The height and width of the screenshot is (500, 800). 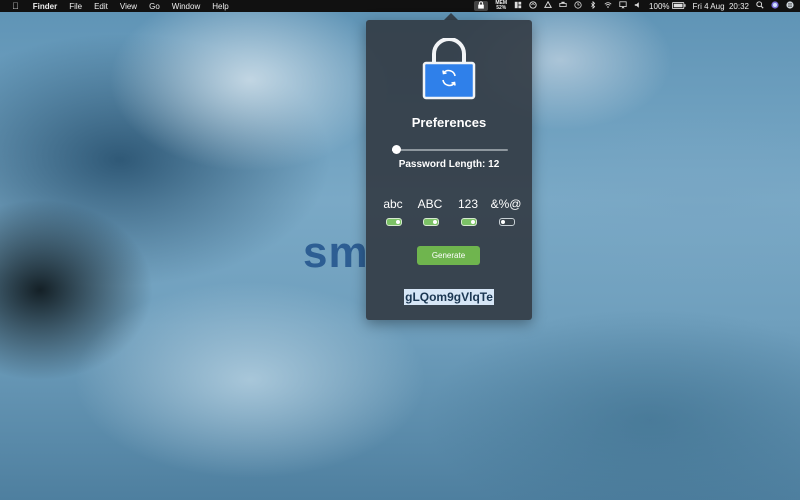 What do you see at coordinates (775, 6) in the screenshot?
I see `siri-icon` at bounding box center [775, 6].